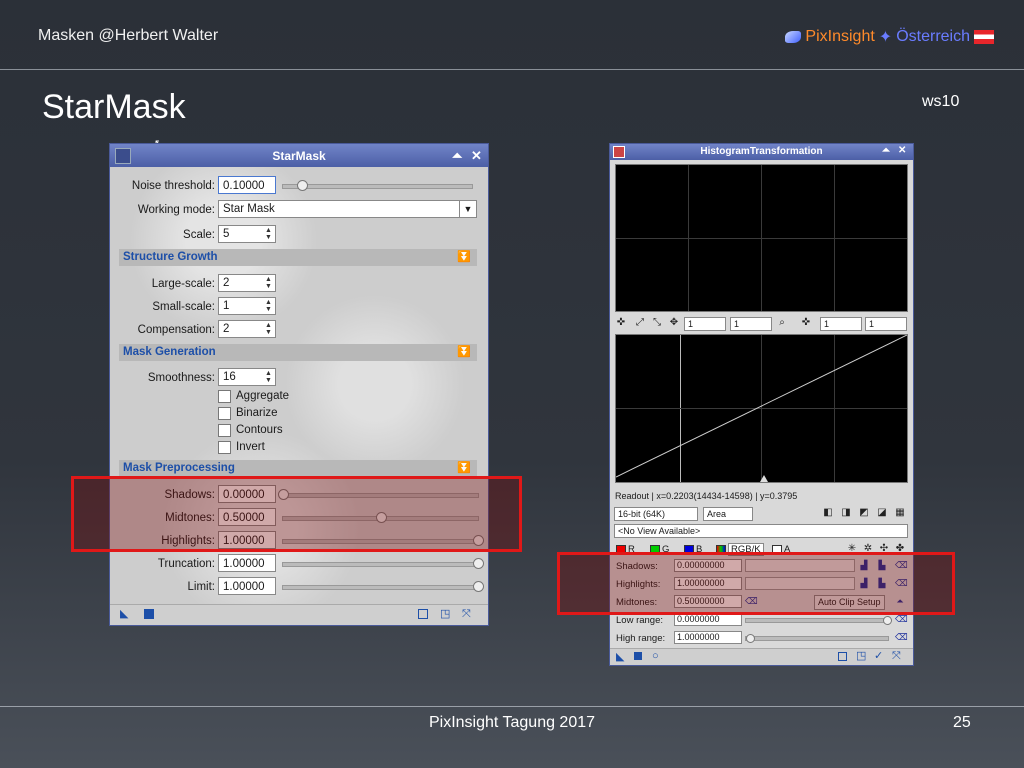 Image resolution: width=1024 pixels, height=768 pixels. I want to click on low-range-slider, so click(818, 620).